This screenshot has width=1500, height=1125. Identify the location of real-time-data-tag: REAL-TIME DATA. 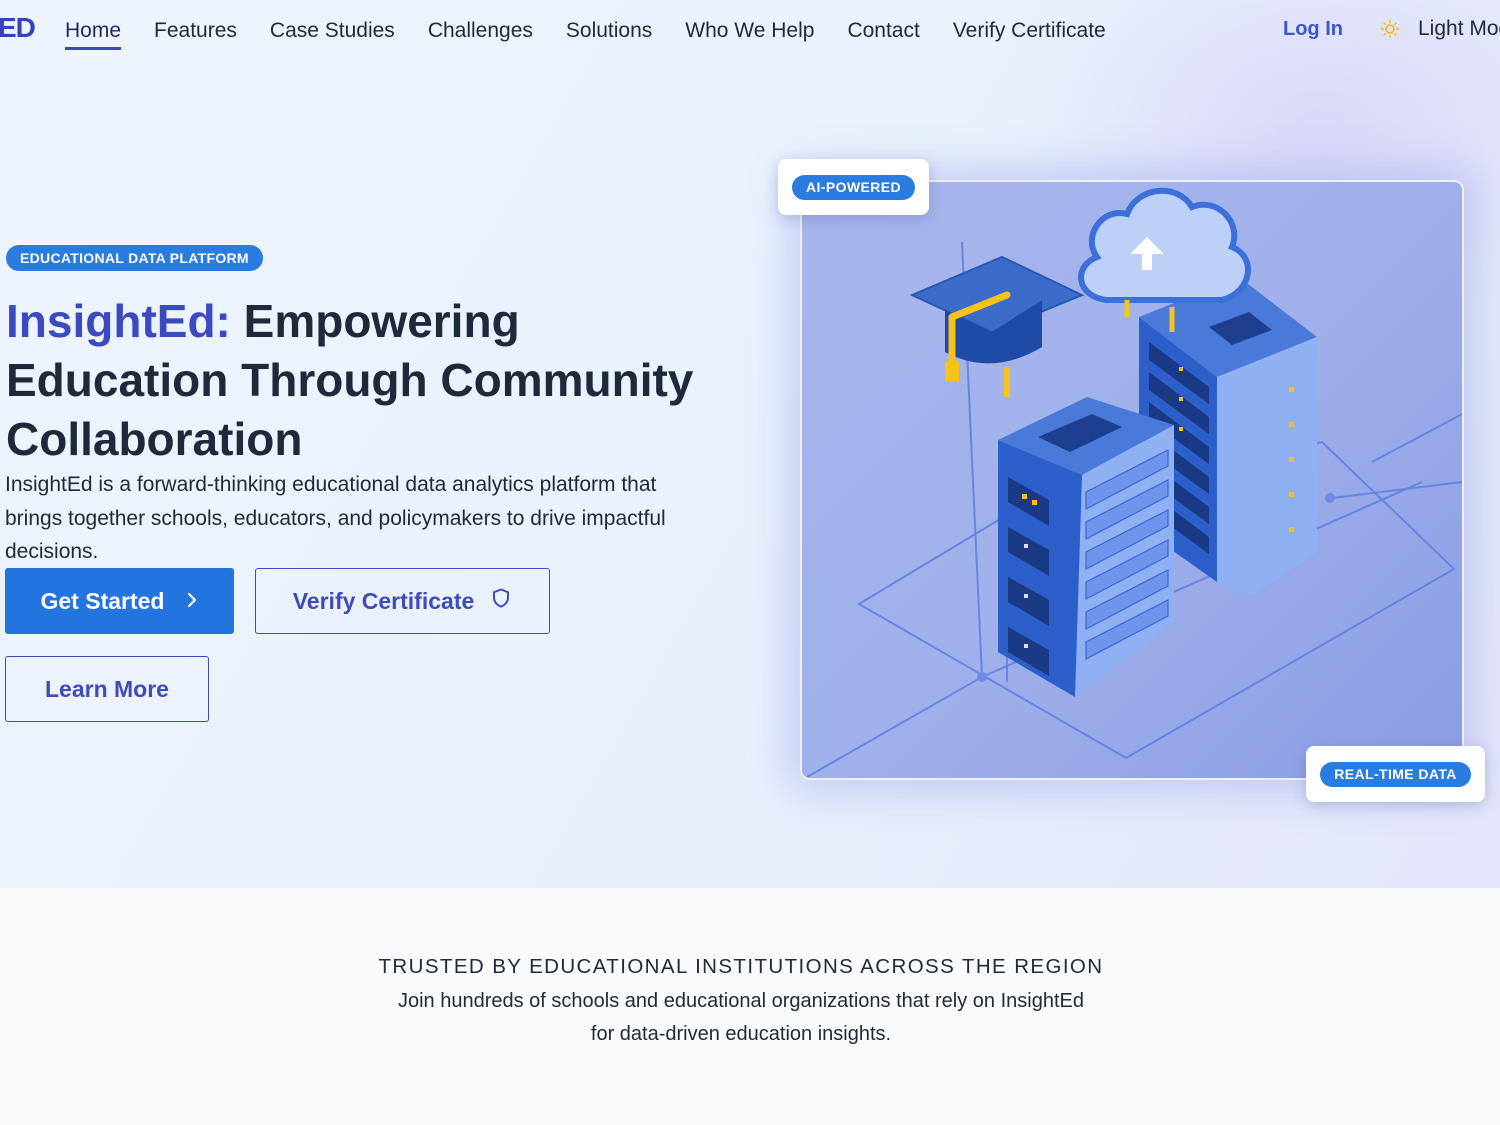
(1395, 774).